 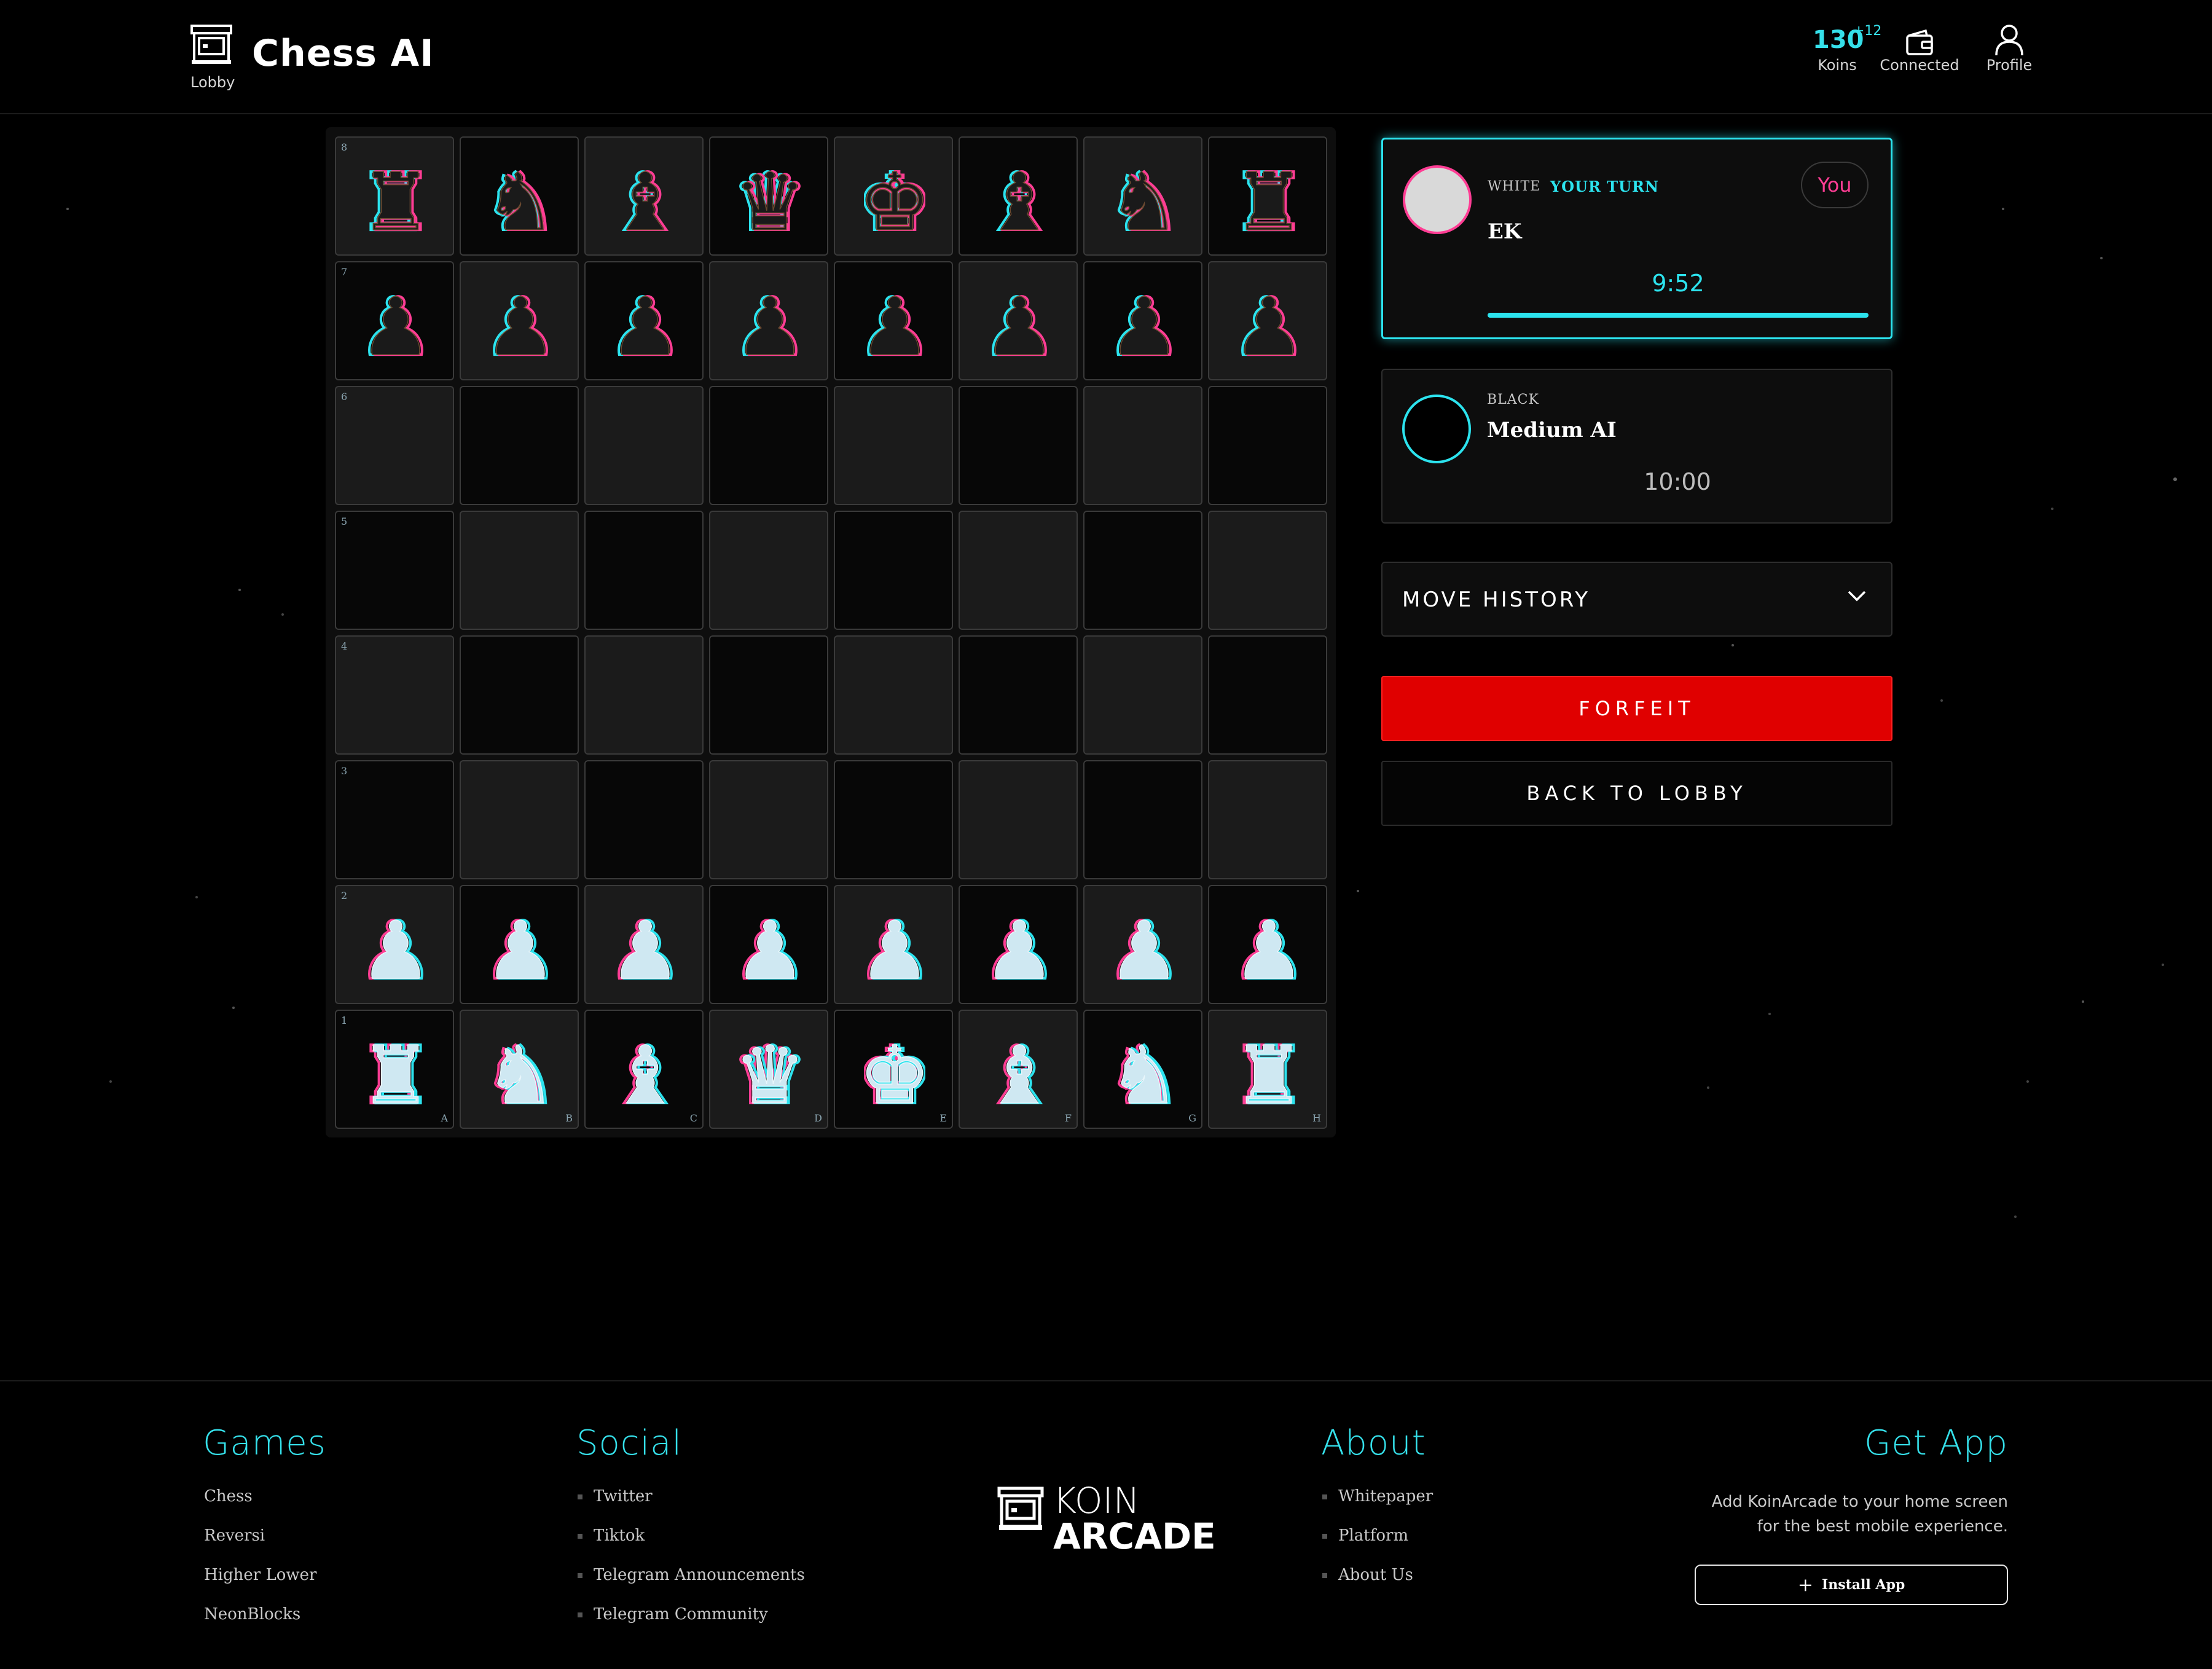 What do you see at coordinates (1018, 570) in the screenshot?
I see `board-square-f5` at bounding box center [1018, 570].